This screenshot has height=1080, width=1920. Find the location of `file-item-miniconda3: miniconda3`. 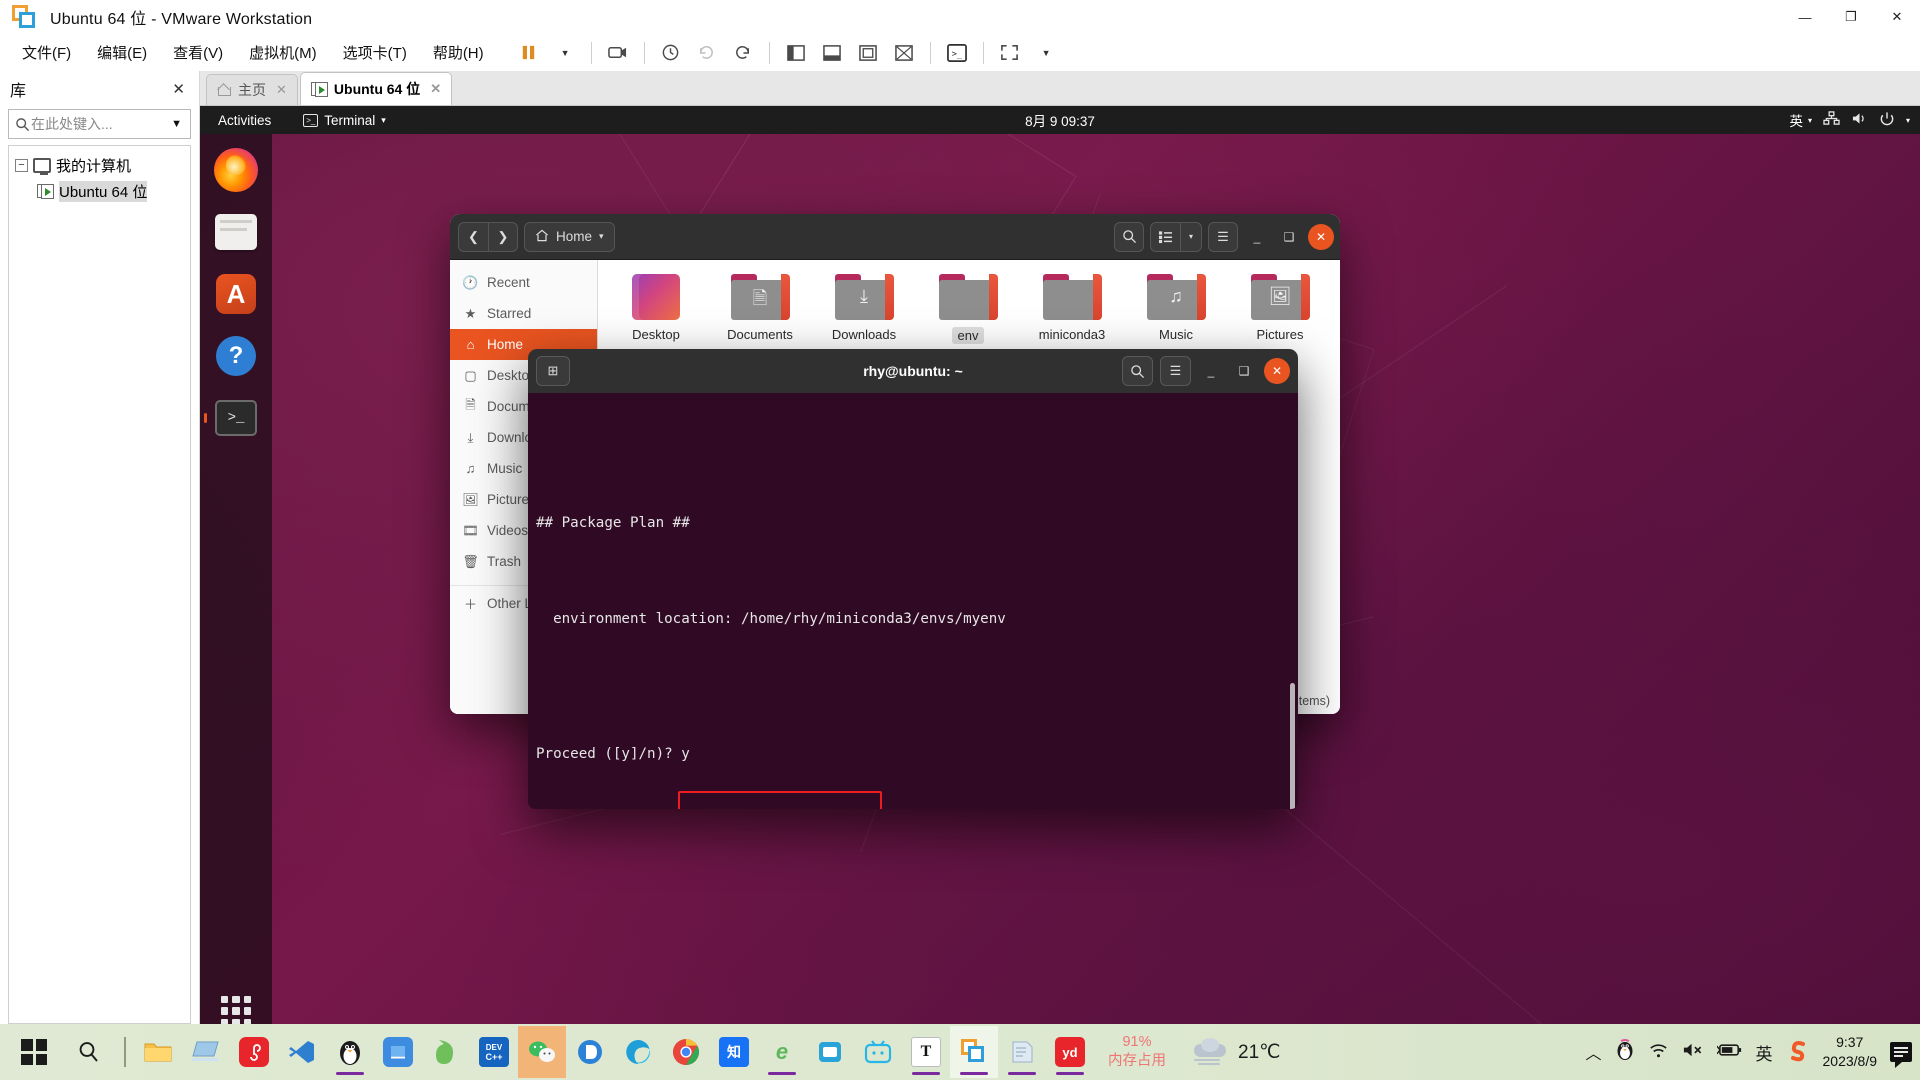

file-item-miniconda3: miniconda3 is located at coordinates (1072, 309).